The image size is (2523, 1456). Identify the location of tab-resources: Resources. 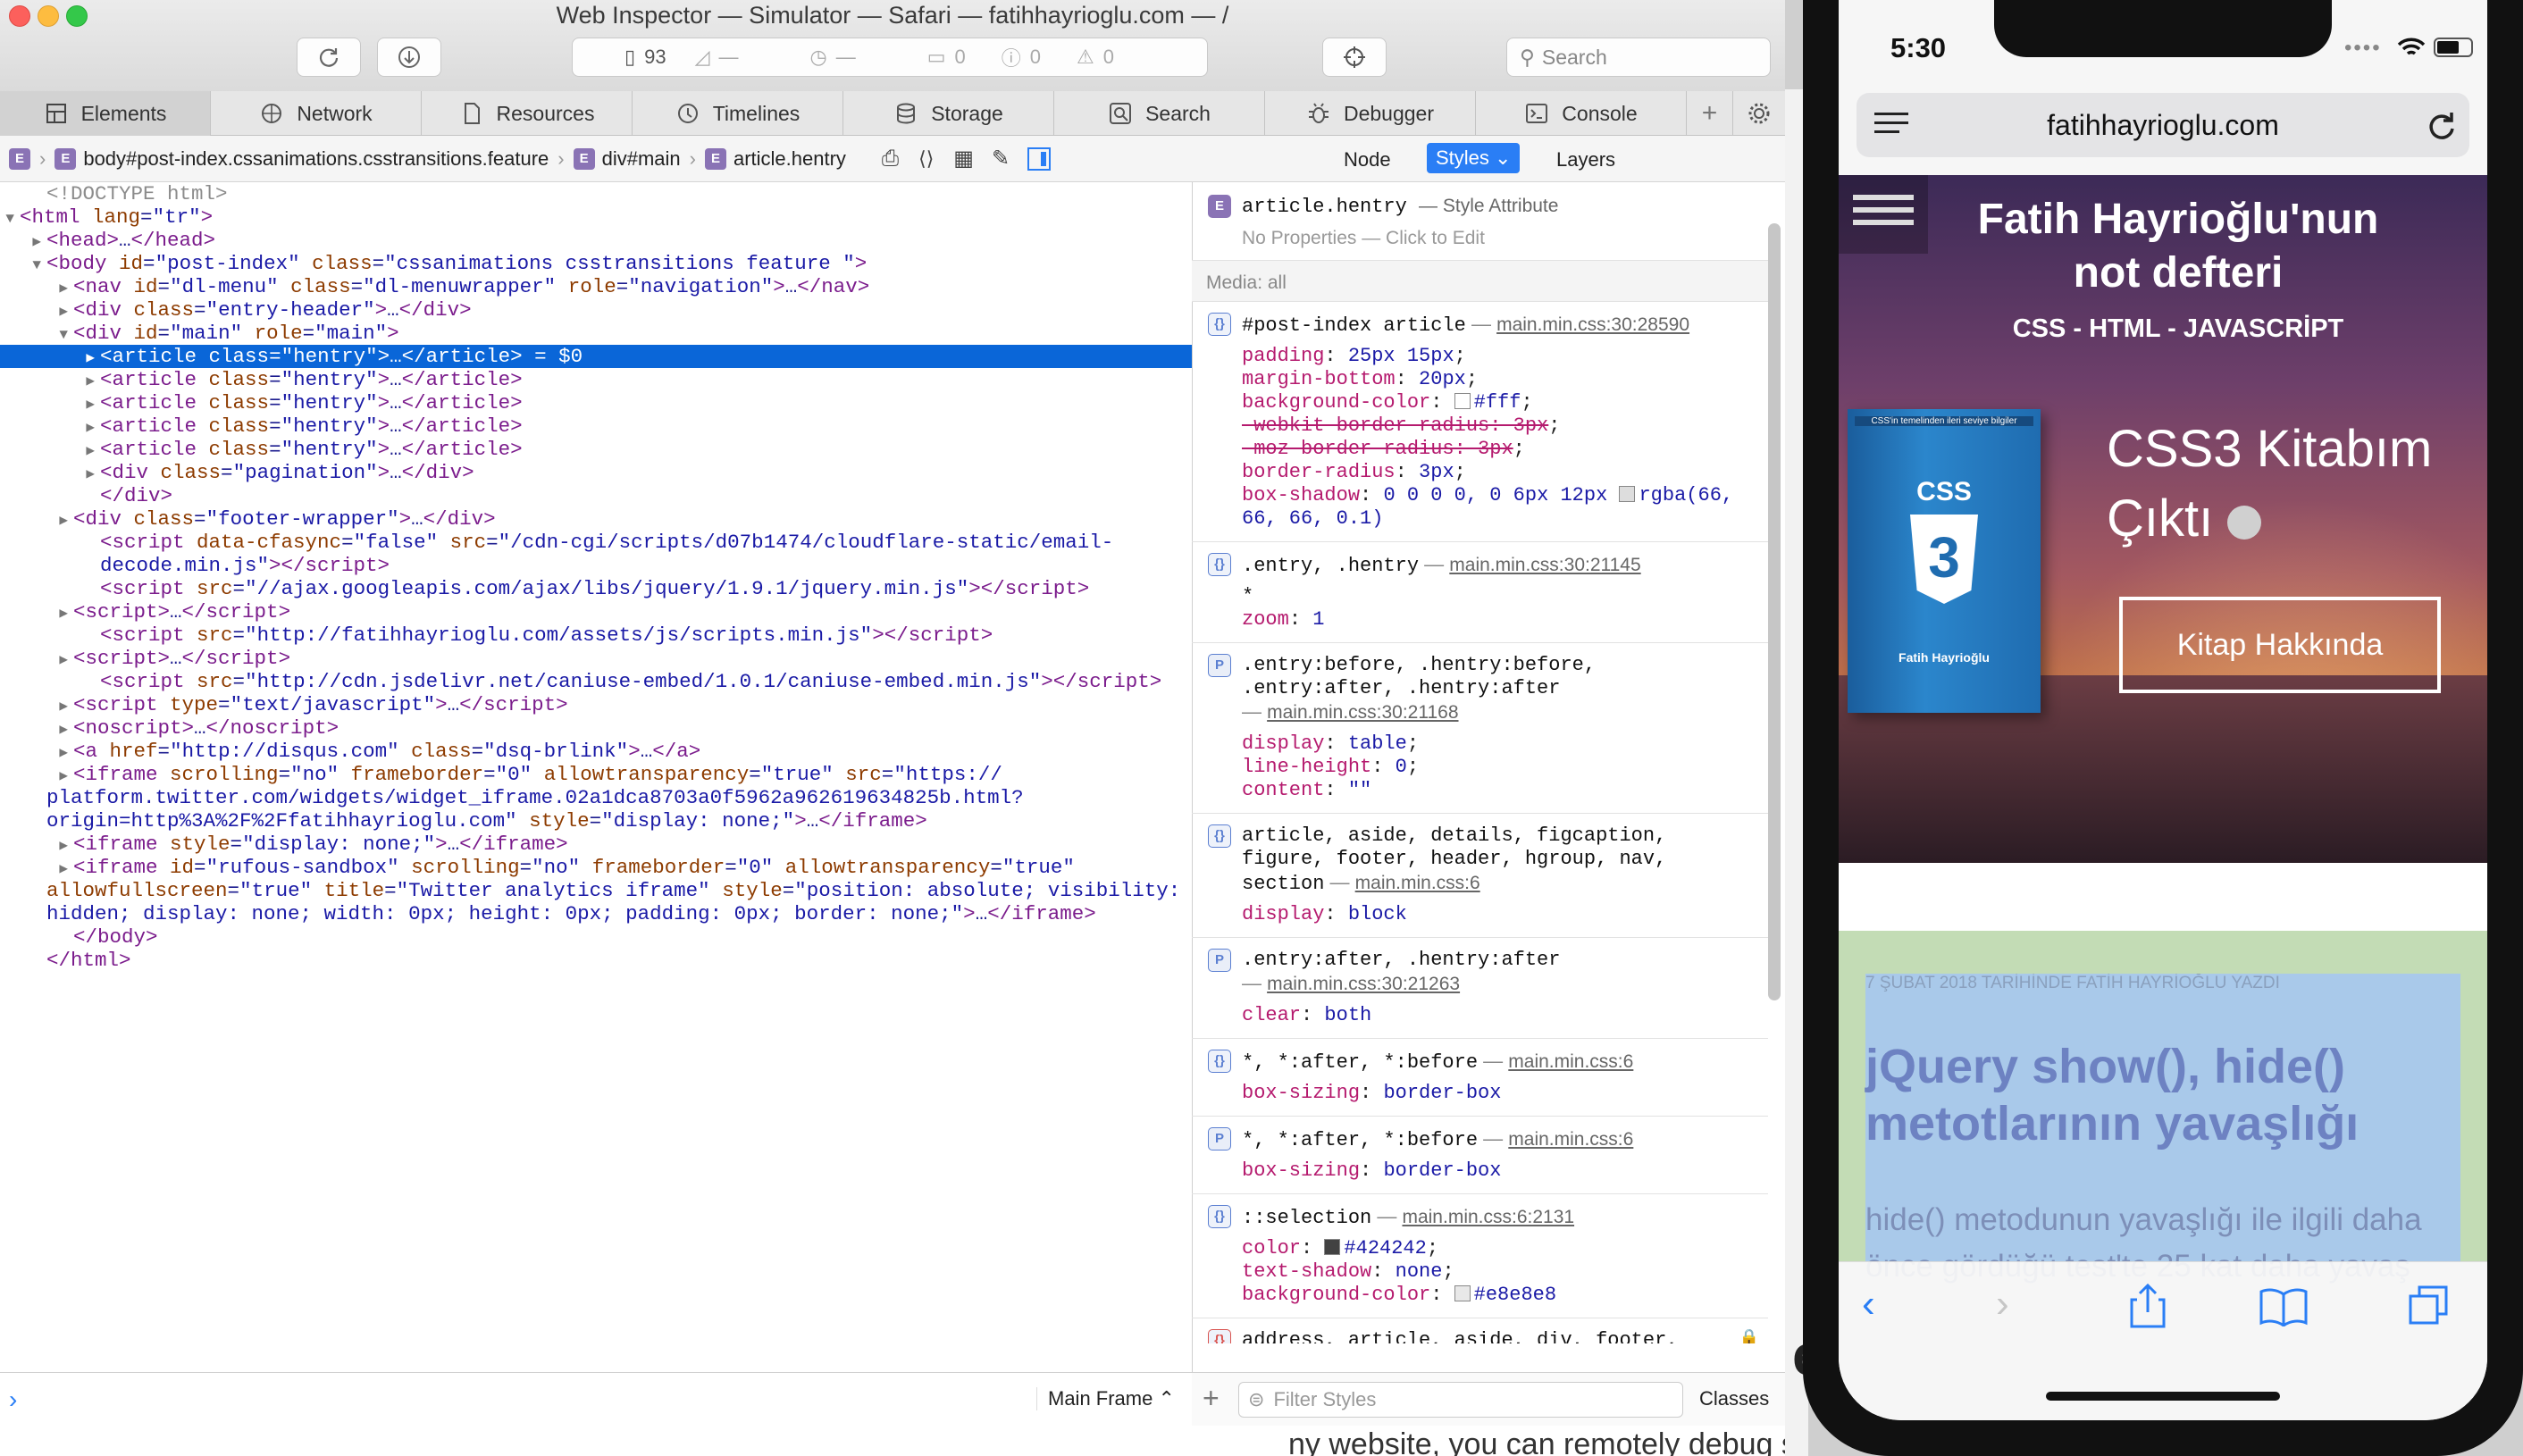
(527, 113).